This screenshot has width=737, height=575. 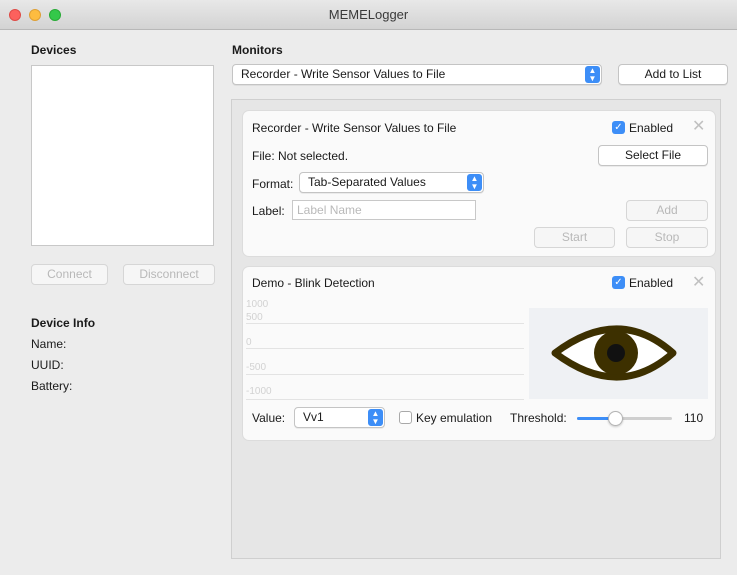 What do you see at coordinates (651, 283) in the screenshot?
I see `blink-enabled-label: Enabled` at bounding box center [651, 283].